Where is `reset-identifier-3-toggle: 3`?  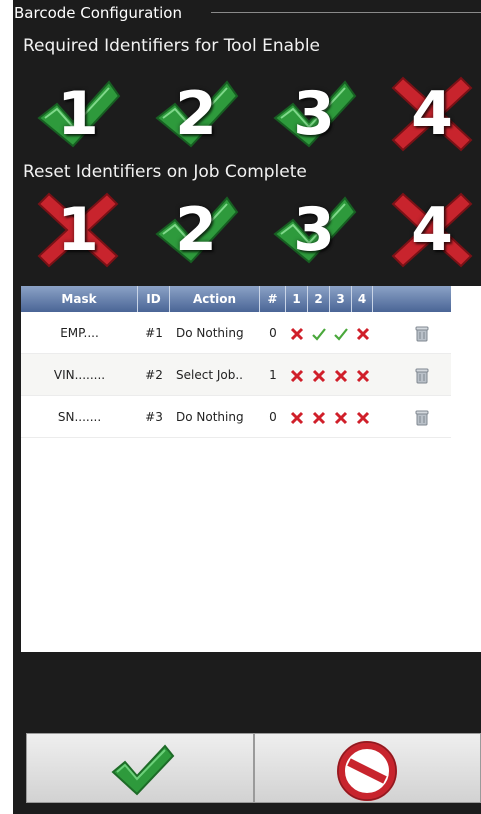
reset-identifier-3-toggle: 3 is located at coordinates (314, 230).